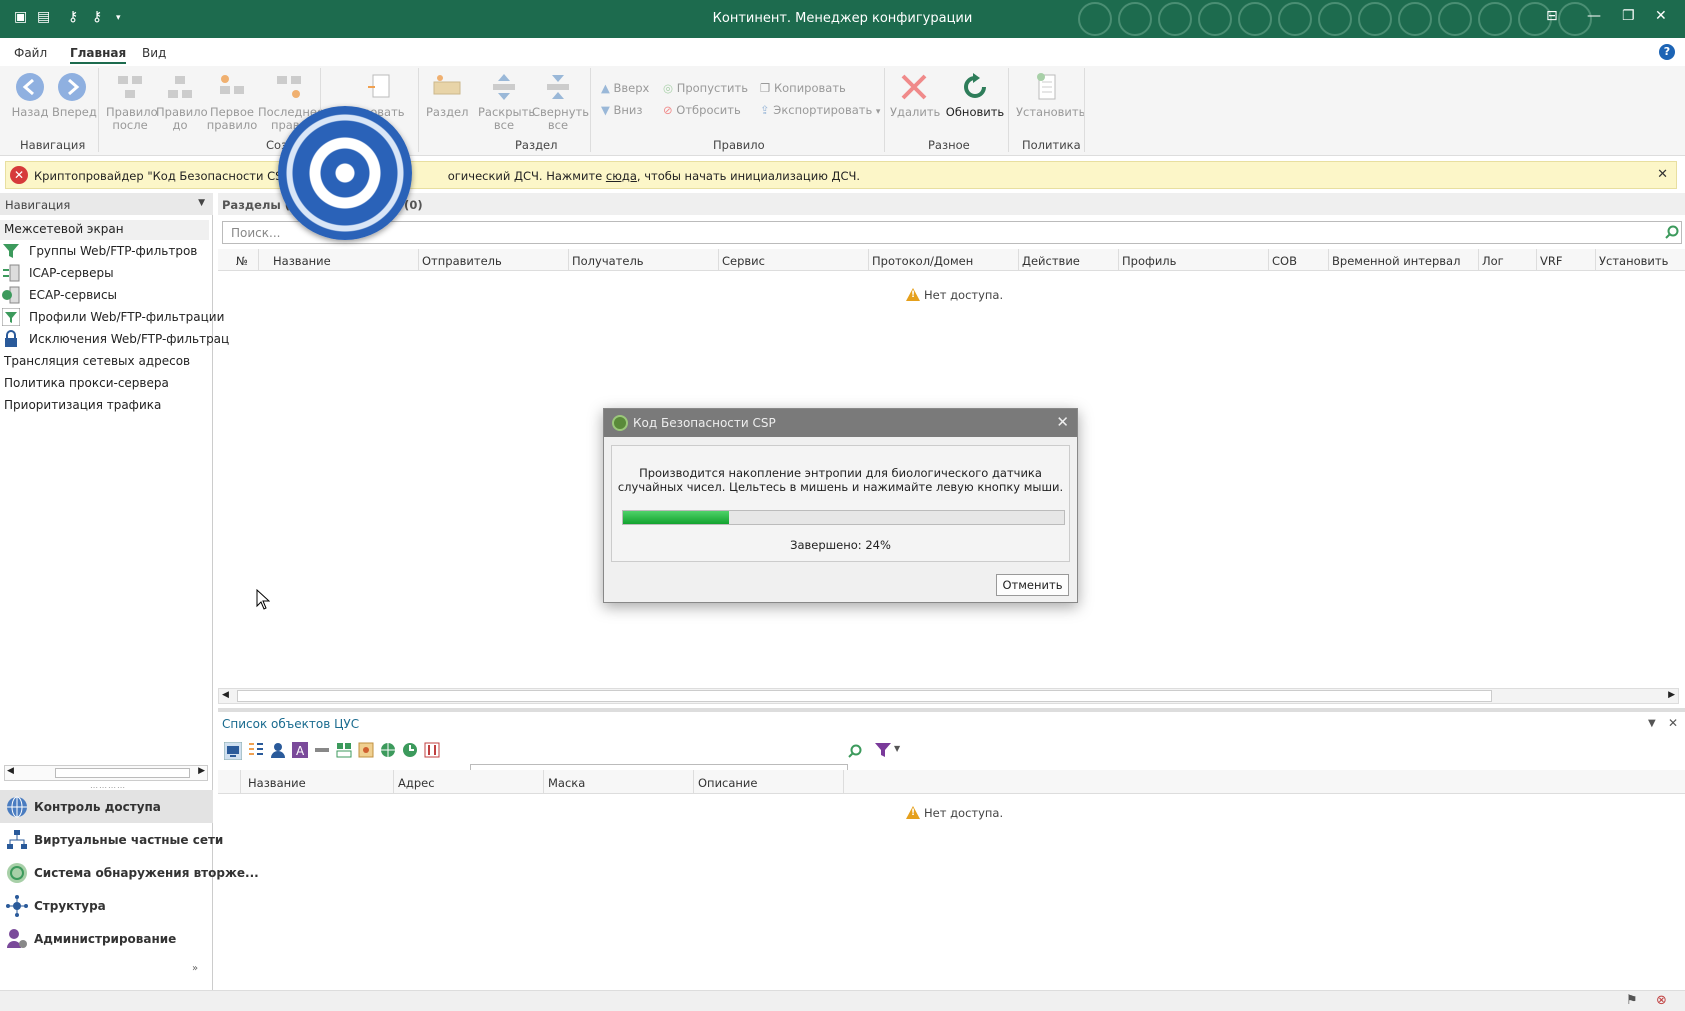  Describe the element at coordinates (86, 383) in the screenshot. I see `nav-item-proxy-policy: Политика прокси-сервера` at that location.